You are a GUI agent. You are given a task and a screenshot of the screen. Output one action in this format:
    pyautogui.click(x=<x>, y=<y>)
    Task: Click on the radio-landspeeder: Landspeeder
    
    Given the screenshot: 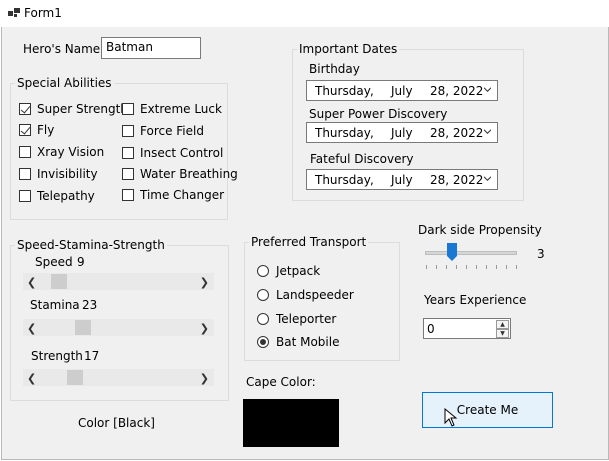 What is the action you would take?
    pyautogui.click(x=307, y=296)
    